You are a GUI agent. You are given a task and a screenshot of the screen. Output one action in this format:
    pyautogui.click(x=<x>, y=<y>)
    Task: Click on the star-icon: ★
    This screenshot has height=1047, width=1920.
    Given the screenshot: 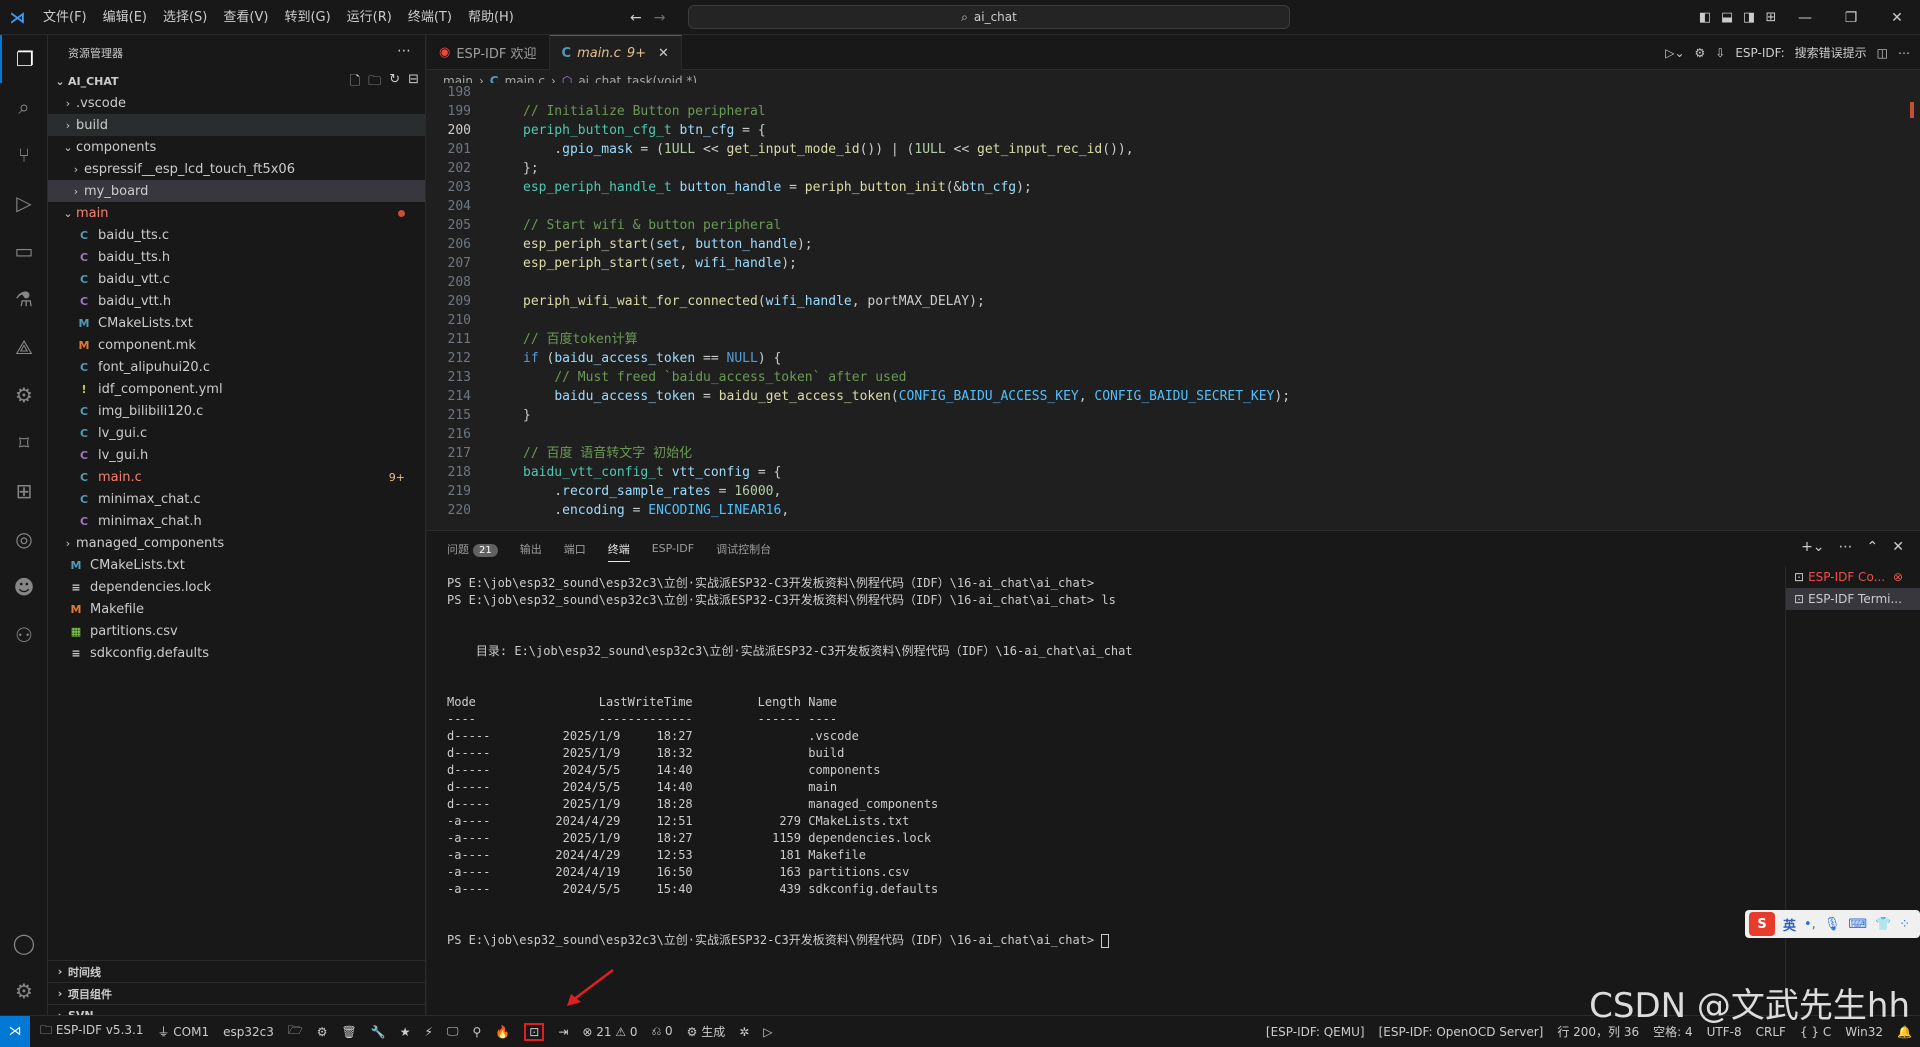 What is the action you would take?
    pyautogui.click(x=405, y=1032)
    